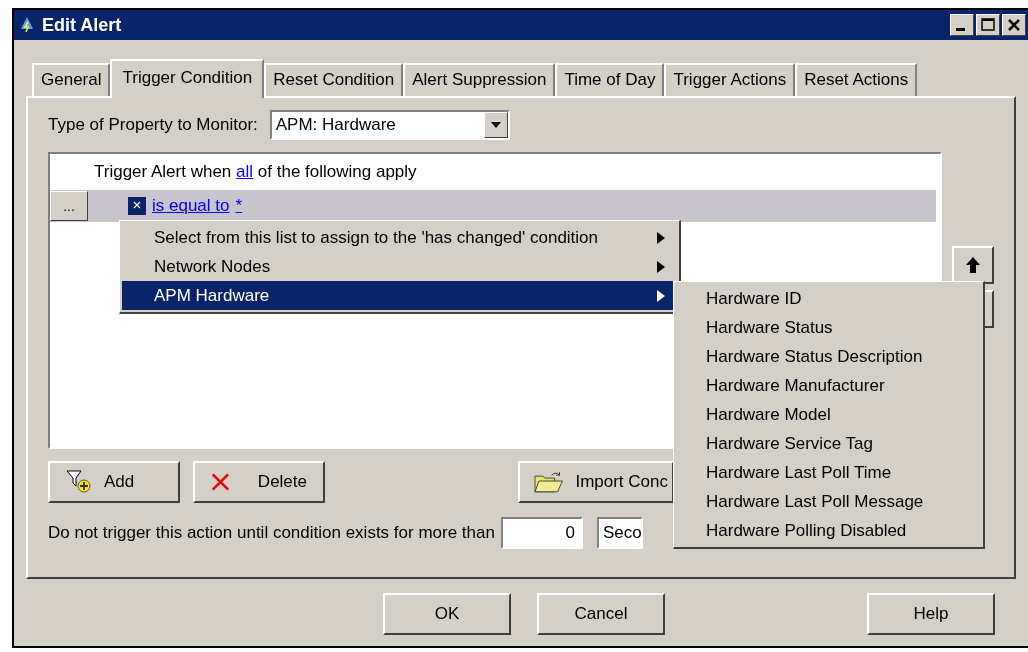 The image size is (1028, 652). Describe the element at coordinates (479, 79) in the screenshot. I see `tab: Alert Suppression` at that location.